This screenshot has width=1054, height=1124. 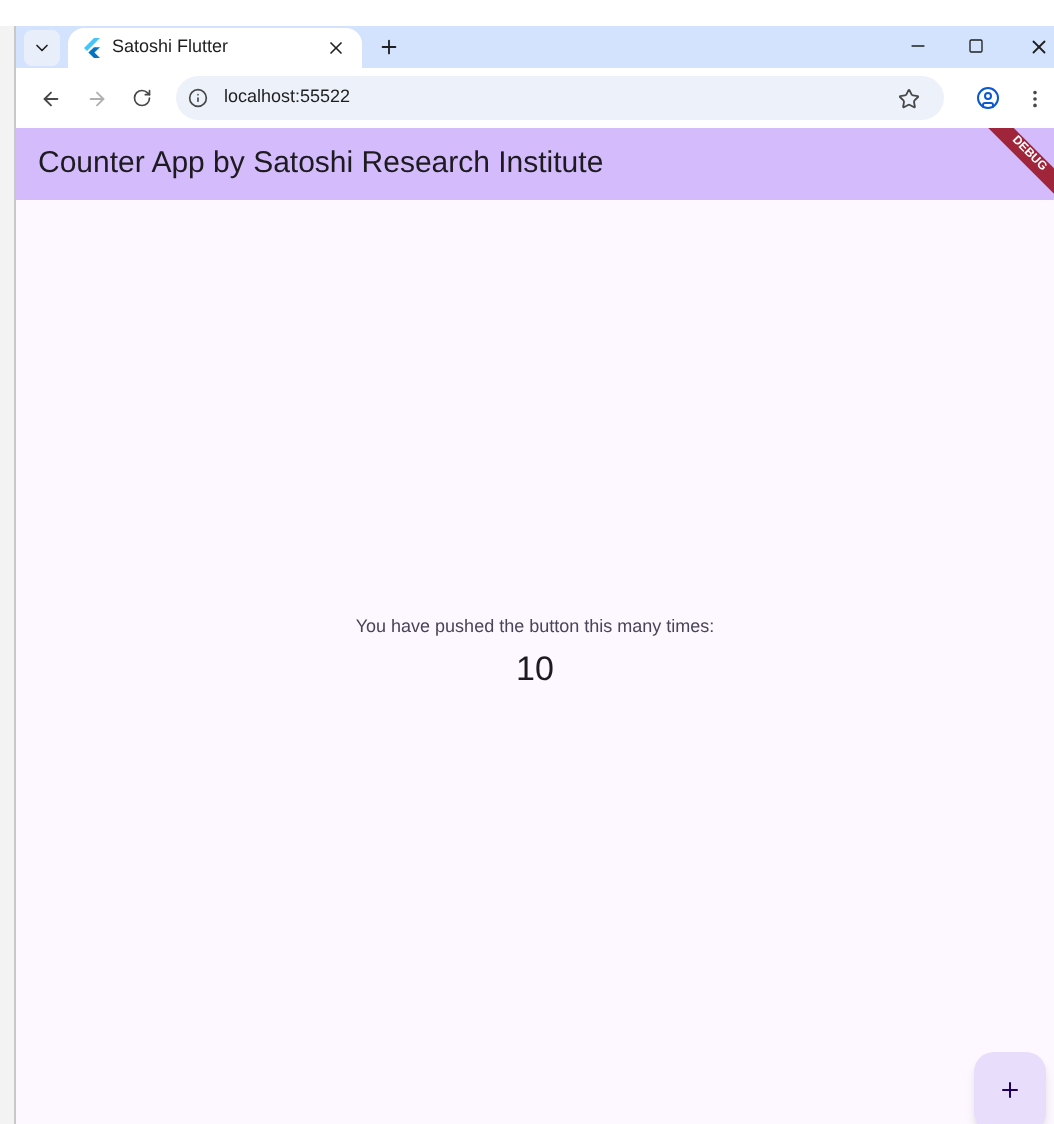 What do you see at coordinates (909, 98) in the screenshot?
I see `bookmark-star-icon` at bounding box center [909, 98].